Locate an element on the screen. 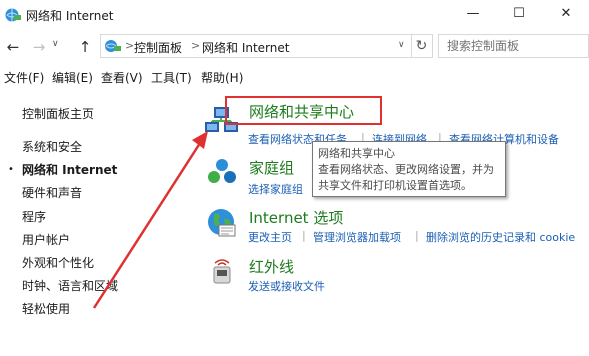  annotation-arrow is located at coordinates (150, 220).